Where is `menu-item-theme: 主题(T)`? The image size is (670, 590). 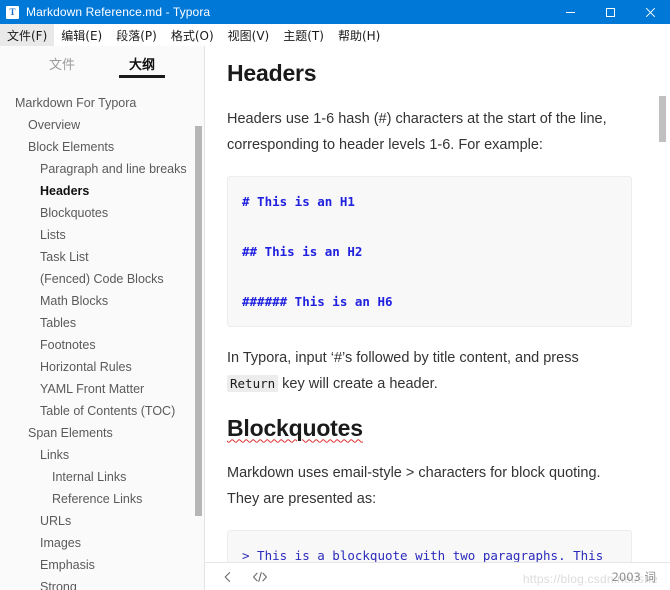
menu-item-theme: 主题(T) is located at coordinates (303, 35).